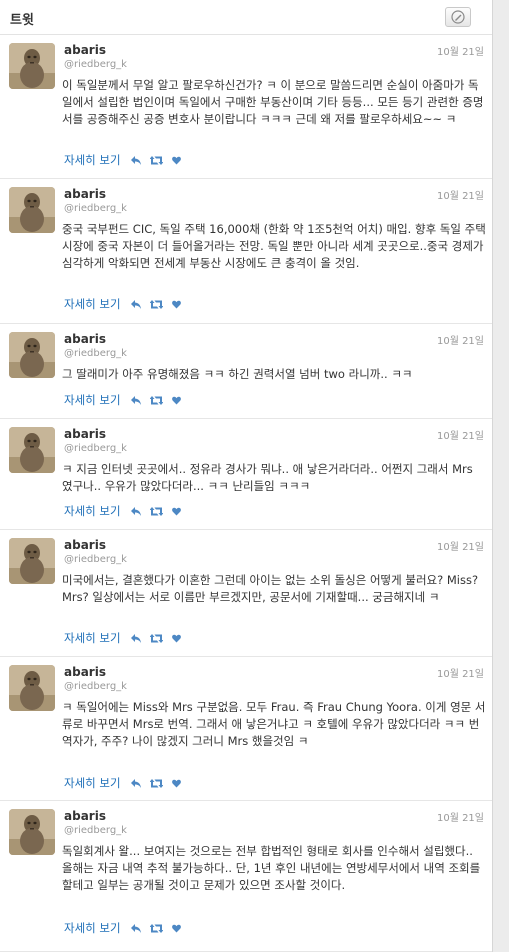 Image resolution: width=509 pixels, height=952 pixels. What do you see at coordinates (501, 476) in the screenshot?
I see `scrollbar` at bounding box center [501, 476].